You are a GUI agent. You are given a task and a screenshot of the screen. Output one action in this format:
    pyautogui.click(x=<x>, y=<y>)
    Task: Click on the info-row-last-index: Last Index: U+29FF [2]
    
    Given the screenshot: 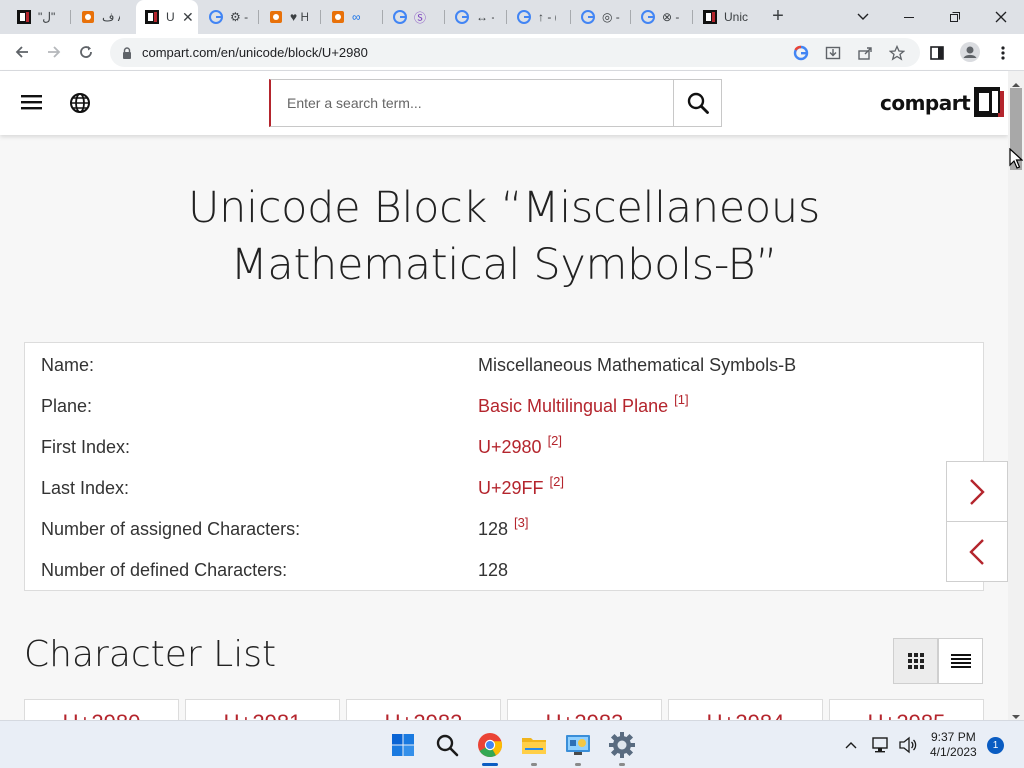 What is the action you would take?
    pyautogui.click(x=506, y=489)
    